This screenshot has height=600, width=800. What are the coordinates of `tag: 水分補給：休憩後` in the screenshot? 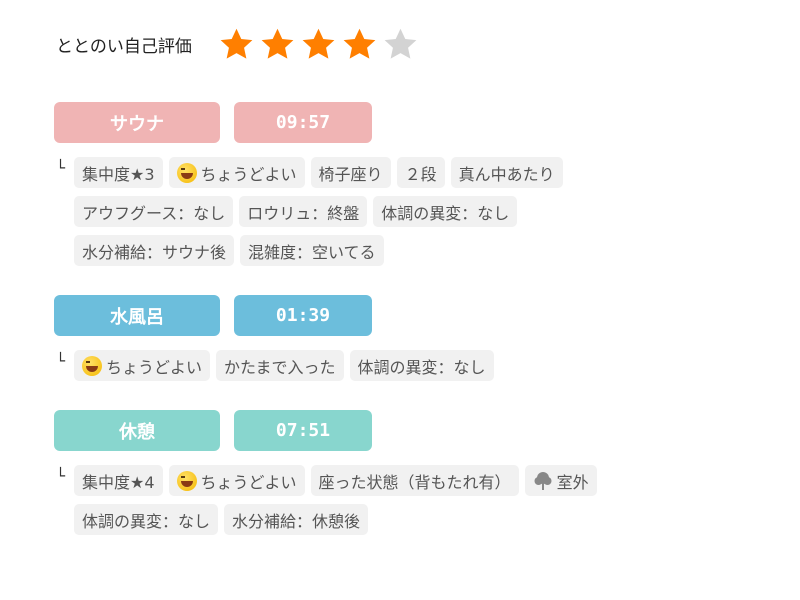 It's located at (296, 519).